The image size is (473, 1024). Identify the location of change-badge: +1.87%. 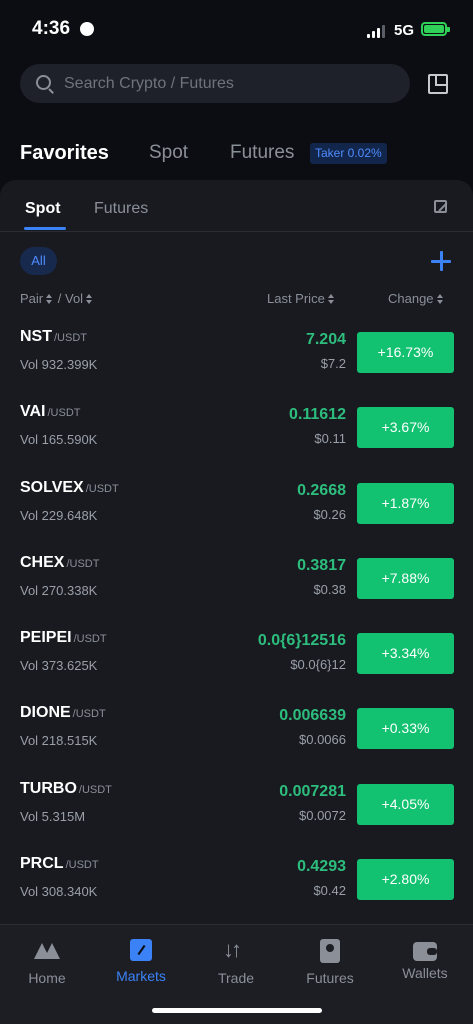
(405, 503).